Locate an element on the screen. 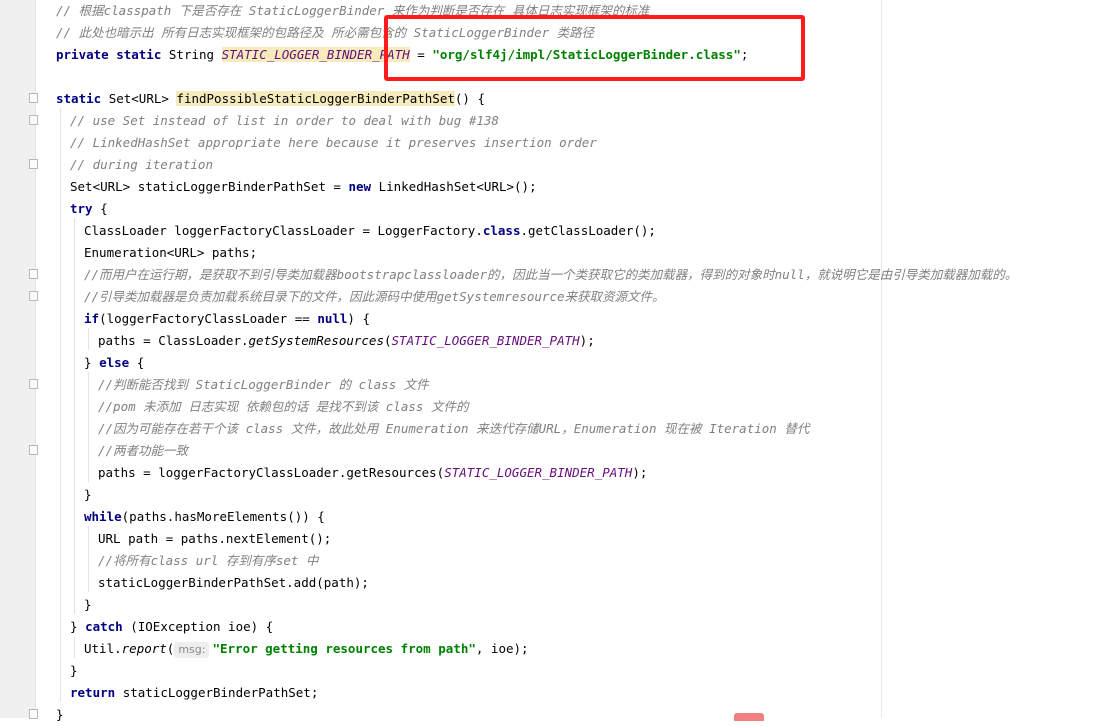 This screenshot has height=726, width=1116. code-token: 文件 is located at coordinates (412, 384).